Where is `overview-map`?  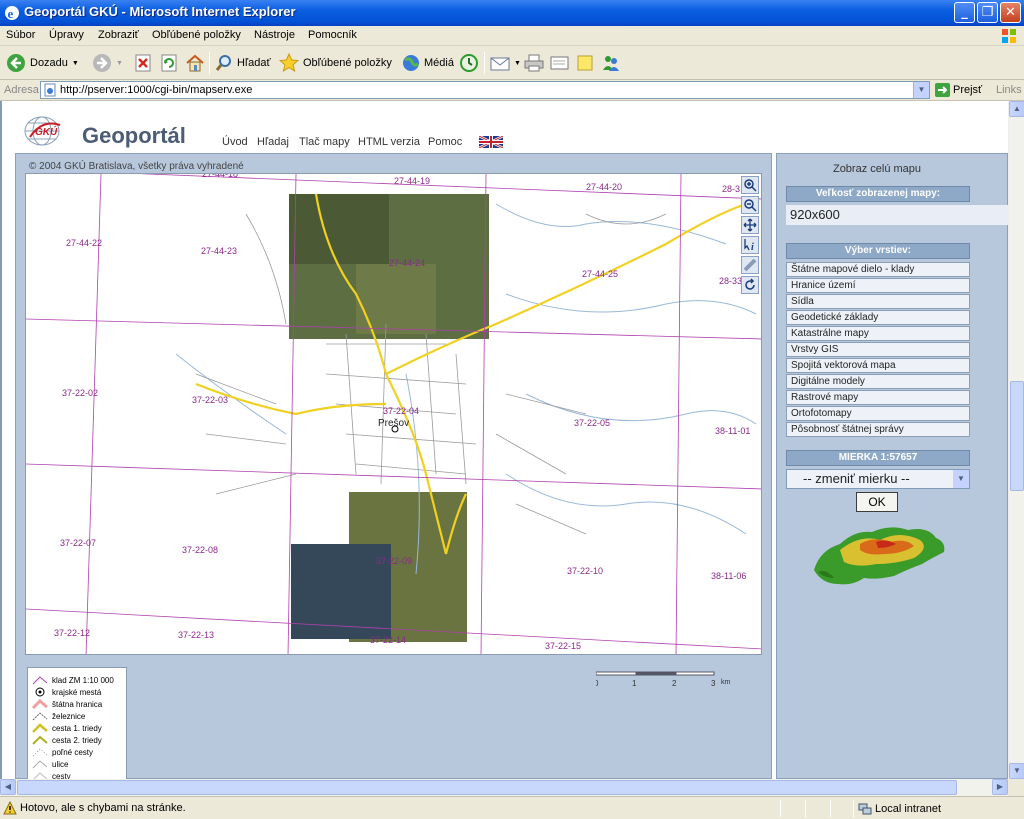 overview-map is located at coordinates (879, 556).